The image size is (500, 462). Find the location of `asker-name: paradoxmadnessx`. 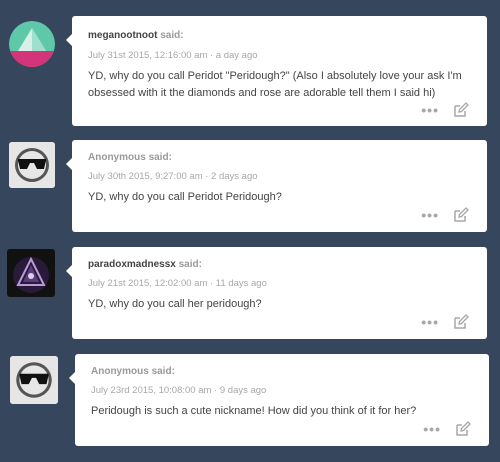

asker-name: paradoxmadnessx is located at coordinates (132, 264).